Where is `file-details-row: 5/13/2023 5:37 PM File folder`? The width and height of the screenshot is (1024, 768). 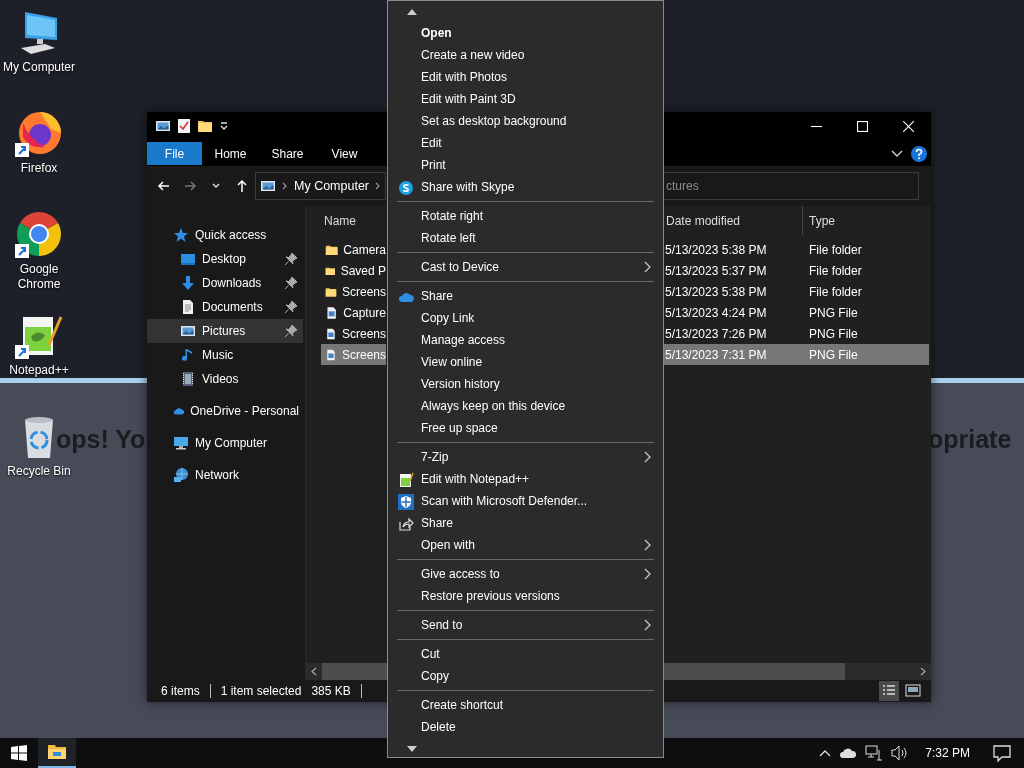
file-details-row: 5/13/2023 5:37 PM File folder is located at coordinates (796, 270).